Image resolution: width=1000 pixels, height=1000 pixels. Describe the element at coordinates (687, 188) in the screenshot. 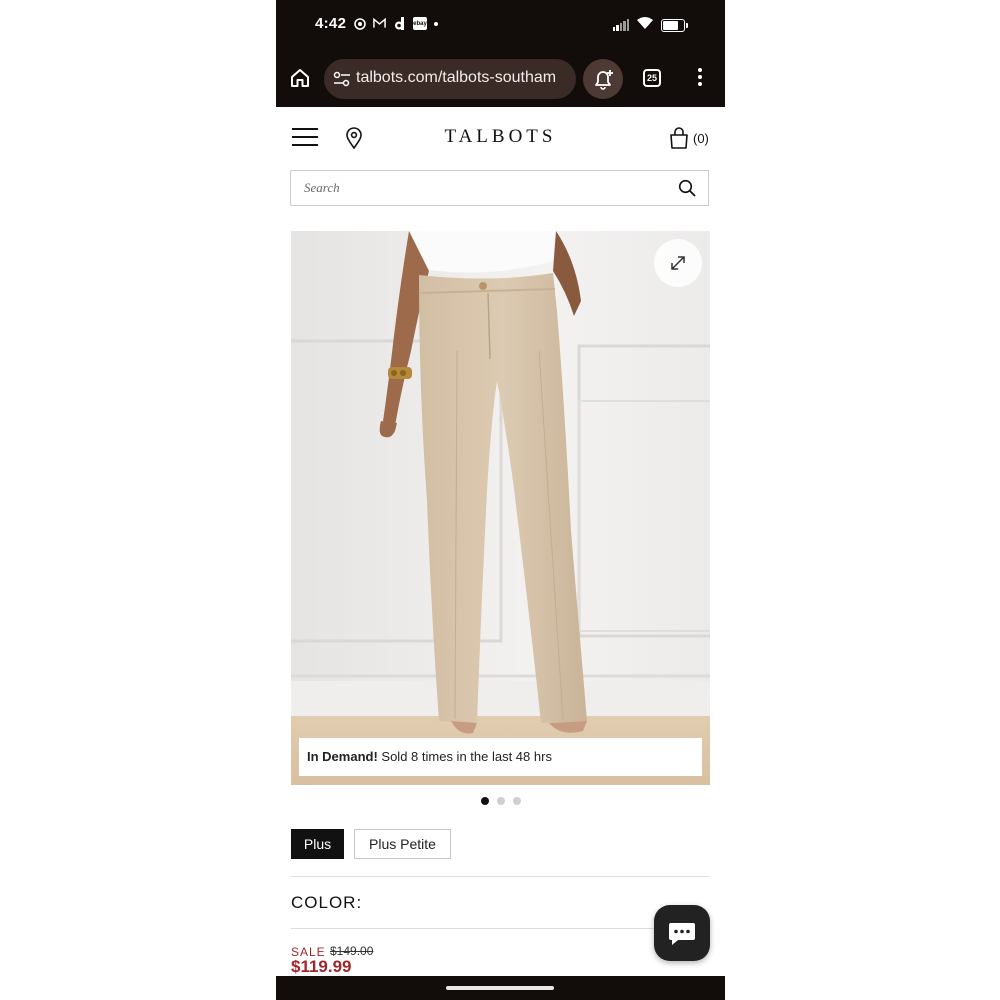

I see `search-icon` at that location.